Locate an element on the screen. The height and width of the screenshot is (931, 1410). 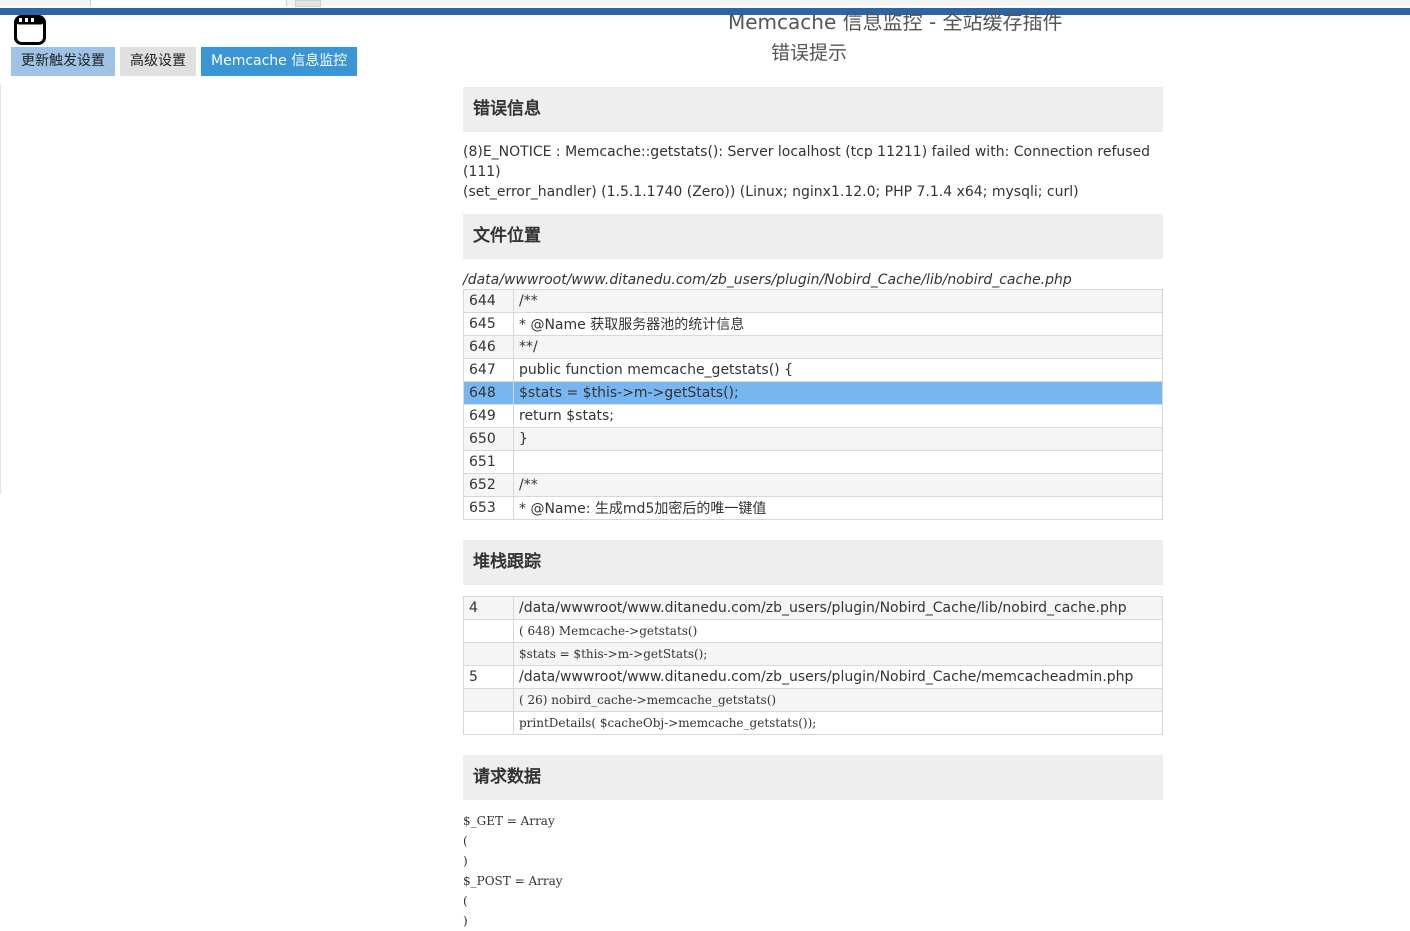
code-line: 644/** is located at coordinates (813, 301).